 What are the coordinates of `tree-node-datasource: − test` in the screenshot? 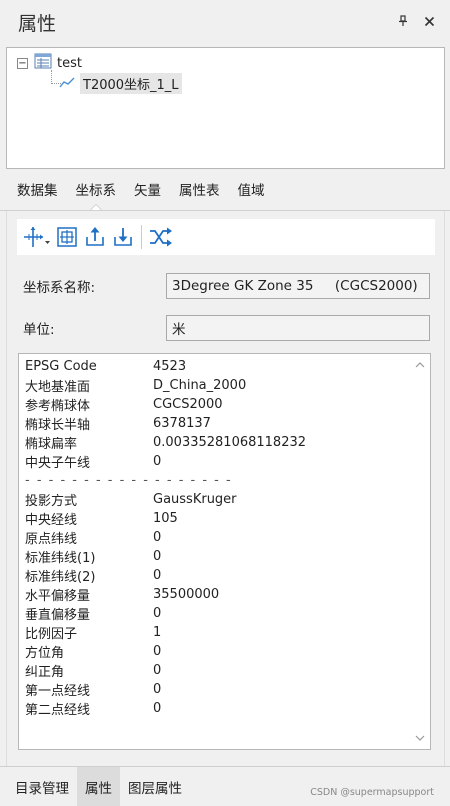 It's located at (49, 63).